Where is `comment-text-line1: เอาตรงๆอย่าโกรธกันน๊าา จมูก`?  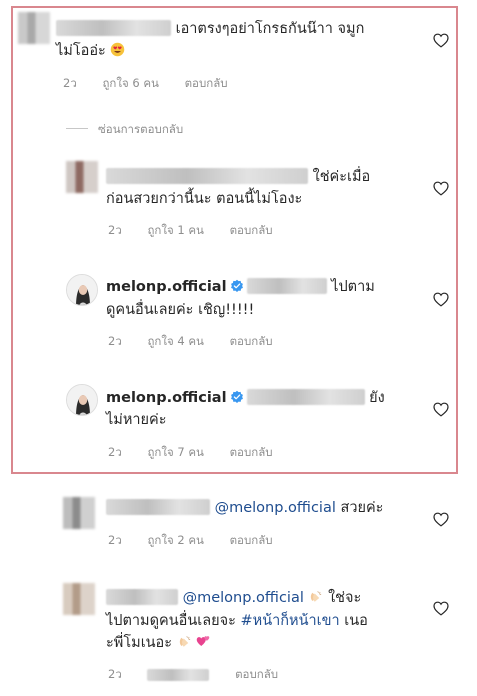 comment-text-line1: เอาตรงๆอย่าโกรธกันน๊าา จมูก is located at coordinates (270, 29).